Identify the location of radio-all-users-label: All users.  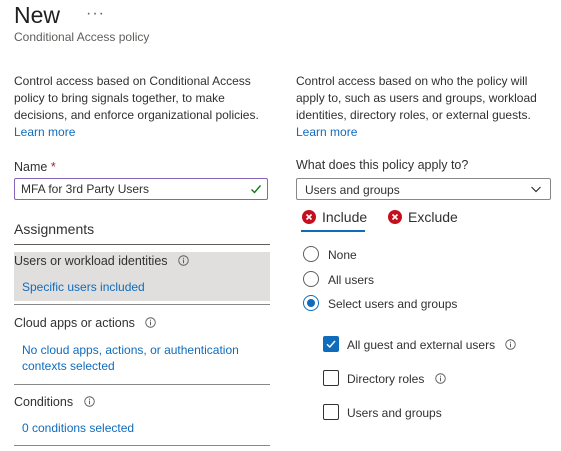
(351, 280).